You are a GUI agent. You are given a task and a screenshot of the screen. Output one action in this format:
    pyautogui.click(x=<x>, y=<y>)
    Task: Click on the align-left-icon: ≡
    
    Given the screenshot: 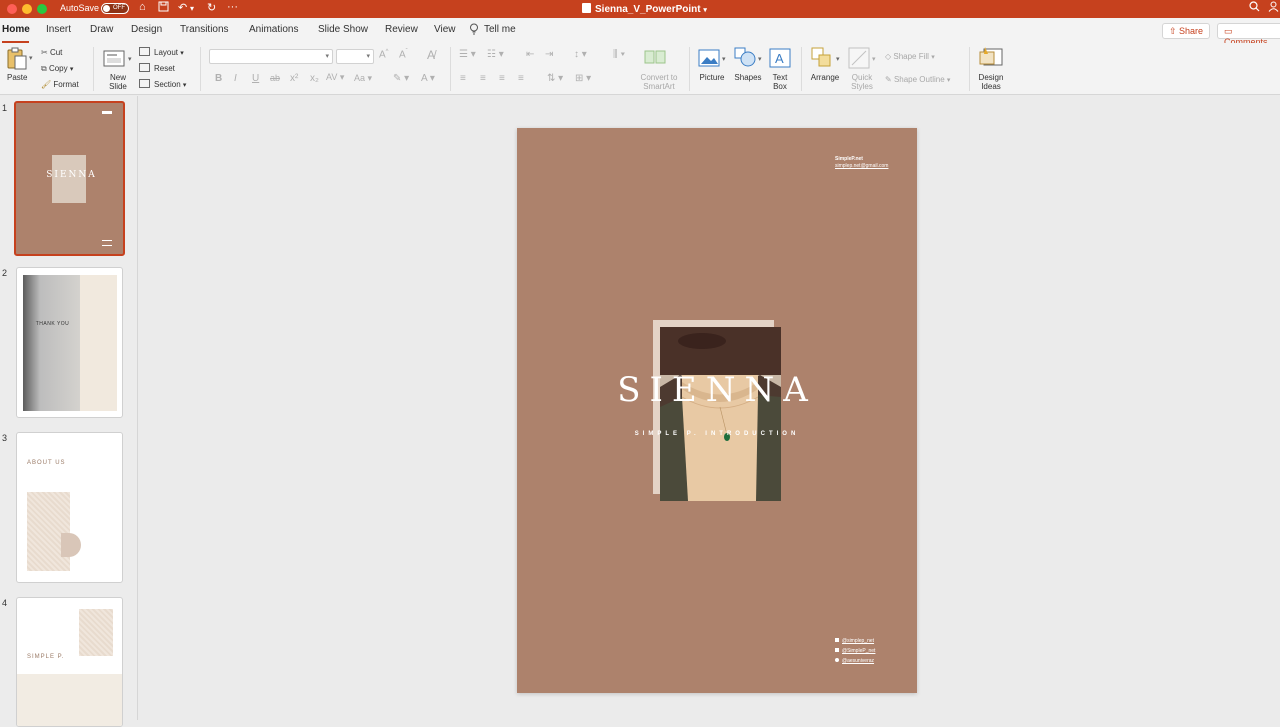 What is the action you would take?
    pyautogui.click(x=463, y=78)
    